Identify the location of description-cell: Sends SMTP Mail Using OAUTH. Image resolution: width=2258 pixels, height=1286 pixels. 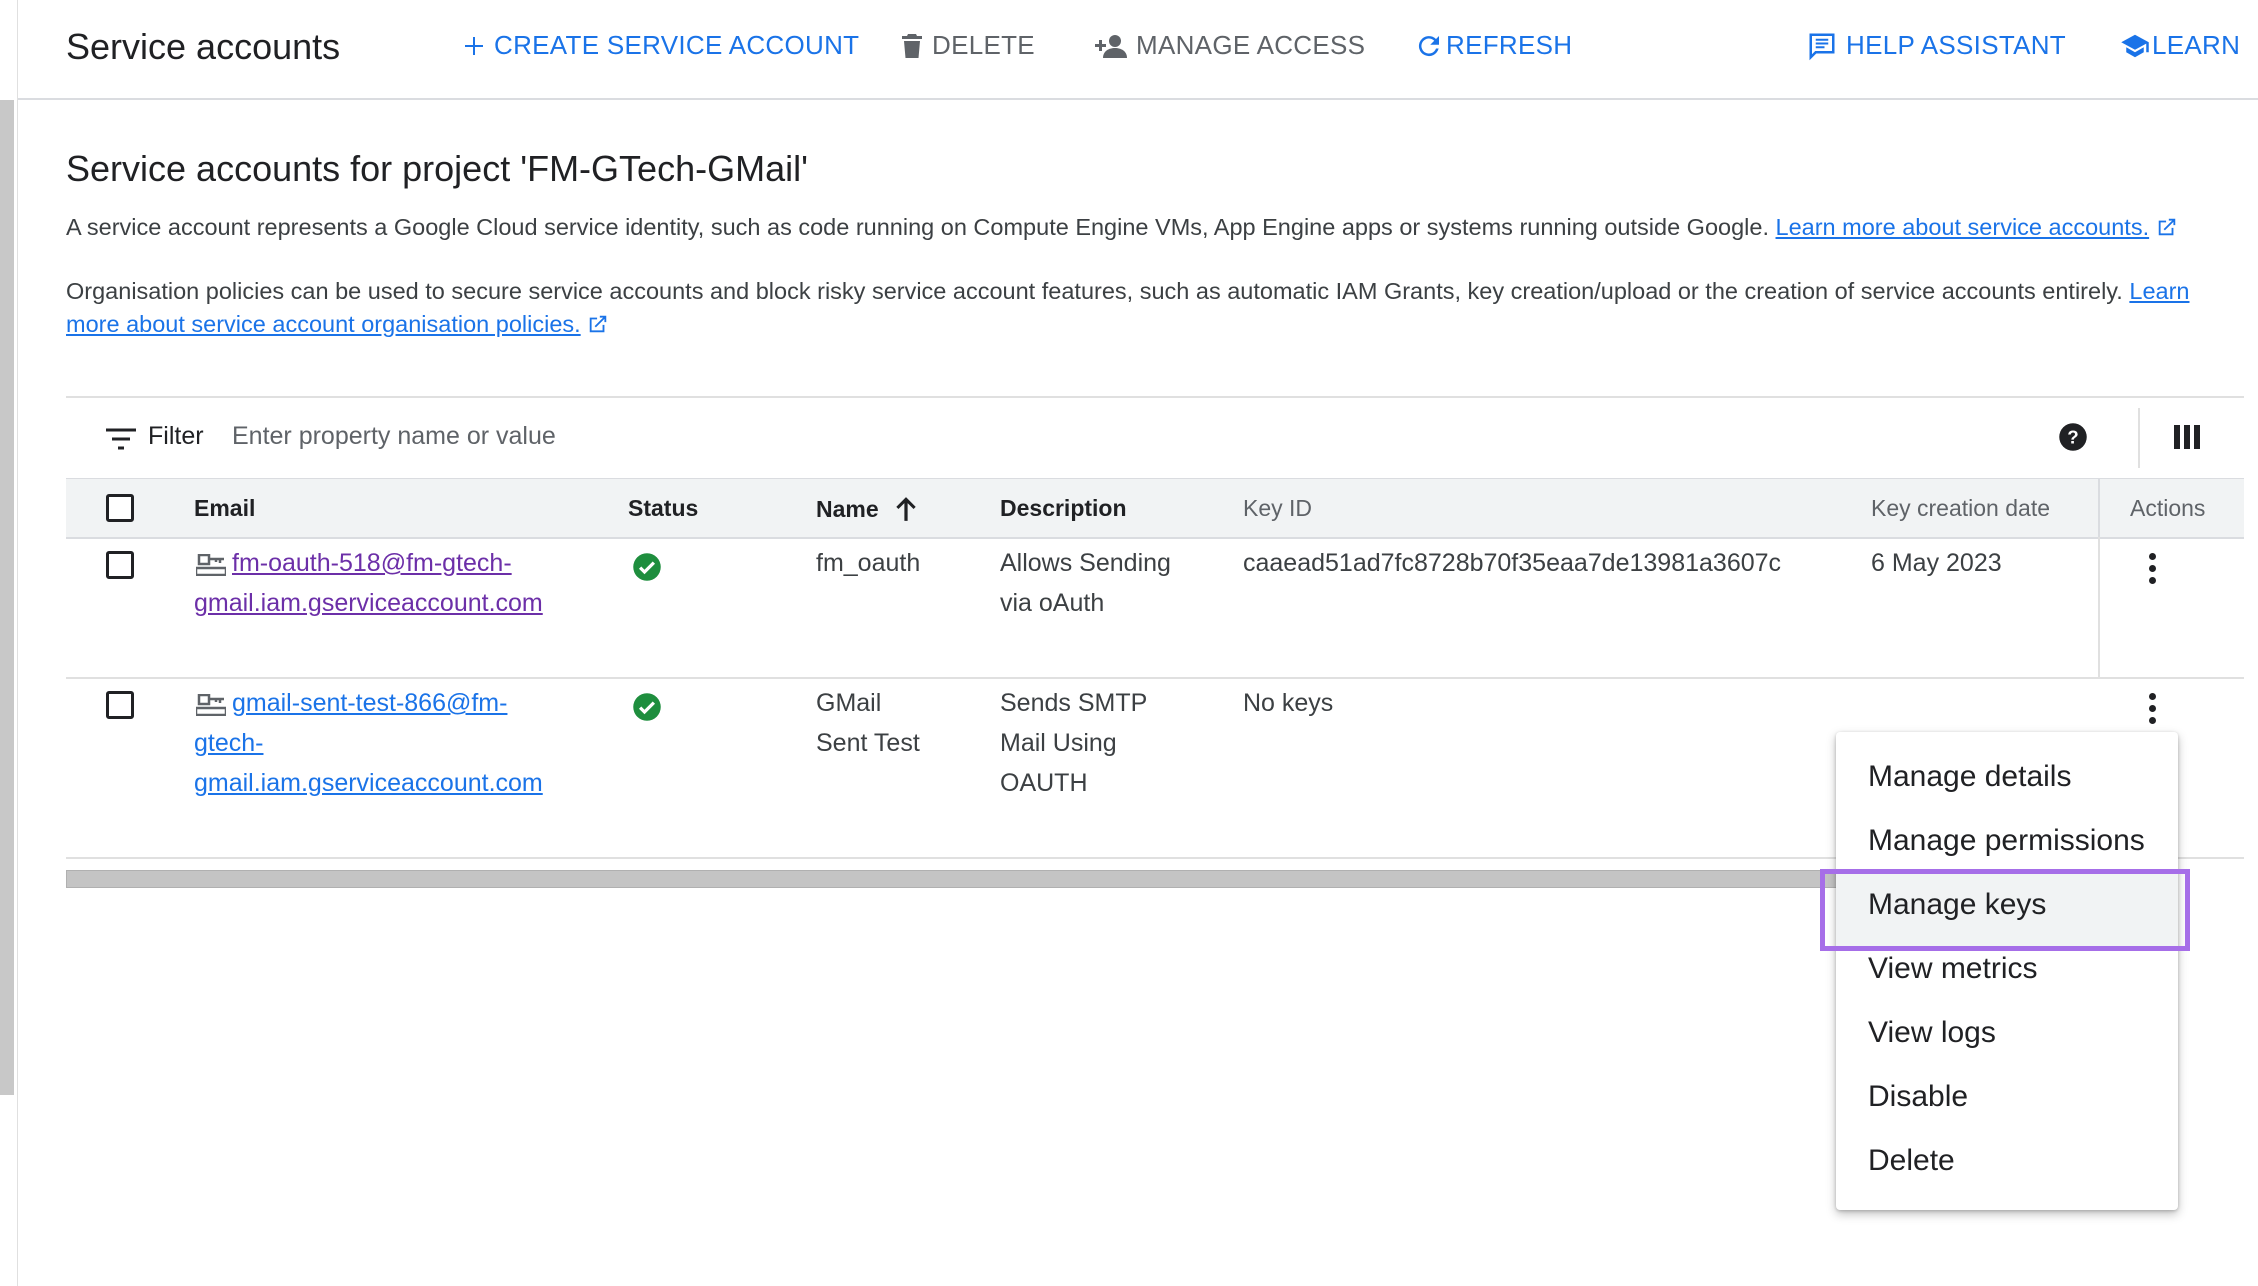
(1073, 743).